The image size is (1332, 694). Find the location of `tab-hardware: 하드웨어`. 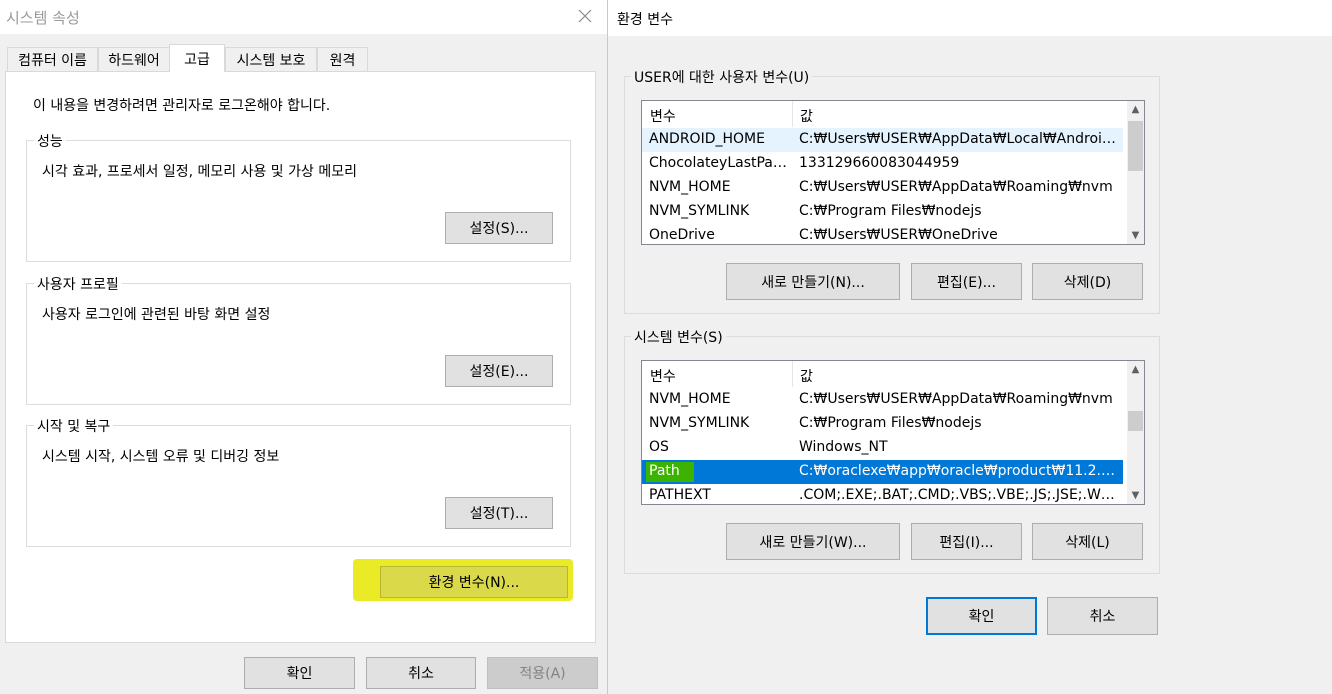

tab-hardware: 하드웨어 is located at coordinates (134, 59).